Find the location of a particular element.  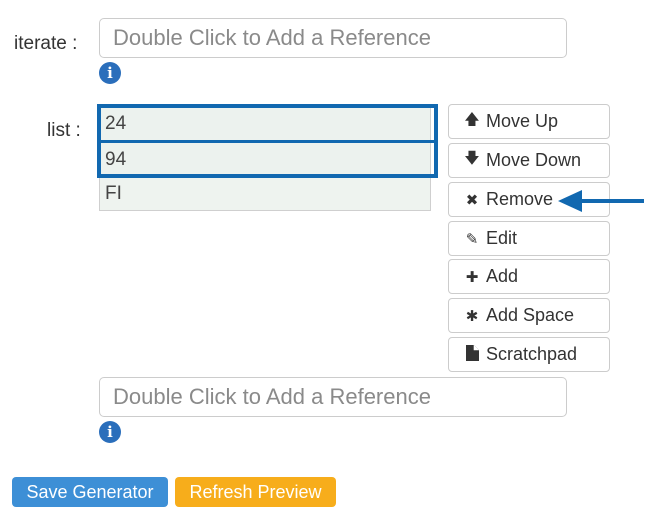

times-icon: ✖ is located at coordinates (472, 199).